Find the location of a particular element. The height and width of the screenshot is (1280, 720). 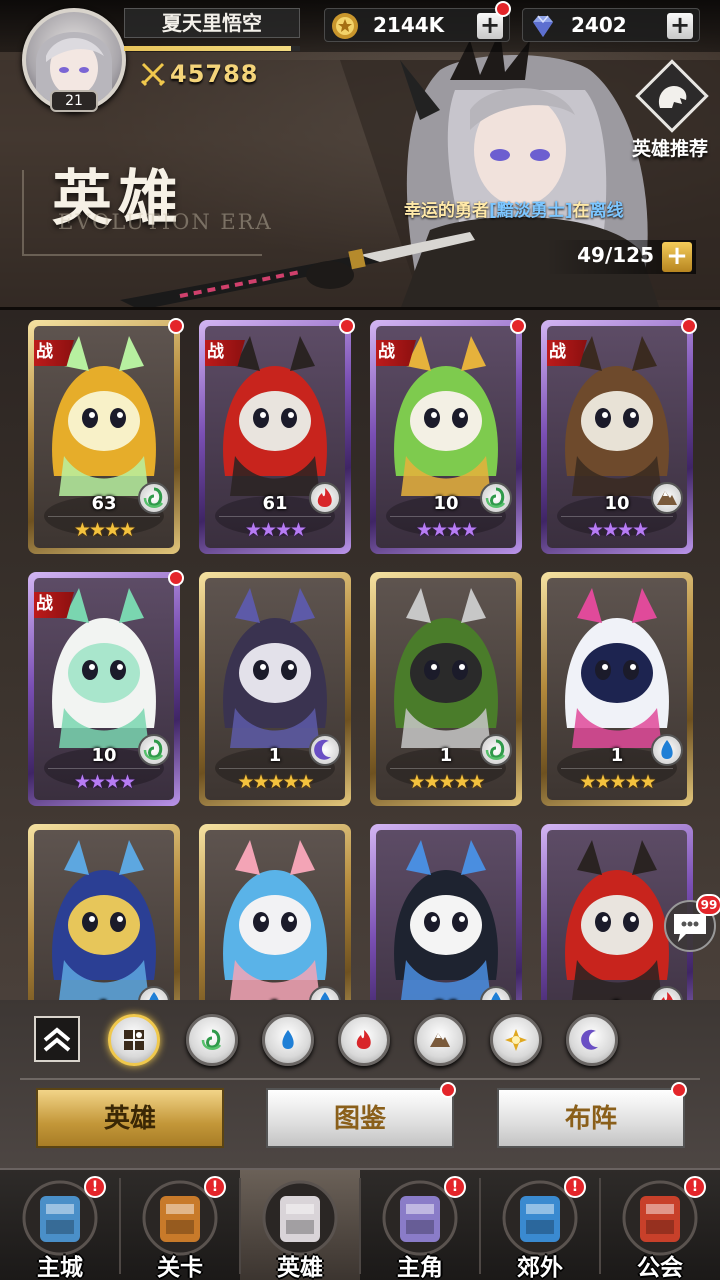

hero-card: 26 is located at coordinates (446, 912).